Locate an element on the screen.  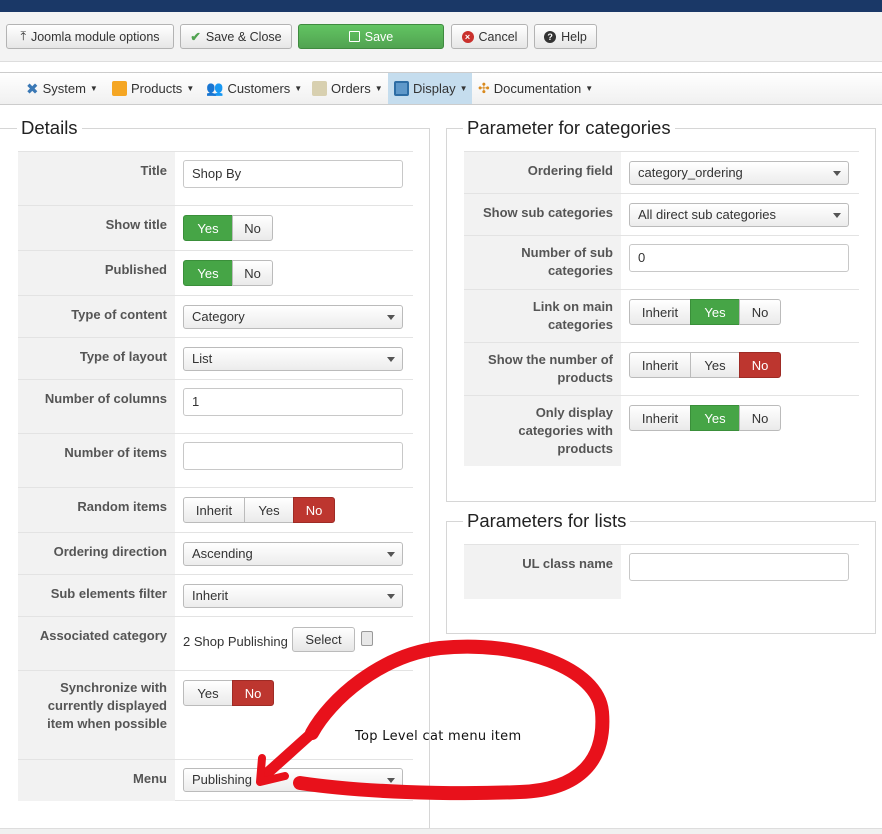
annotation-loop-stroke is located at coordinates (451, 720).